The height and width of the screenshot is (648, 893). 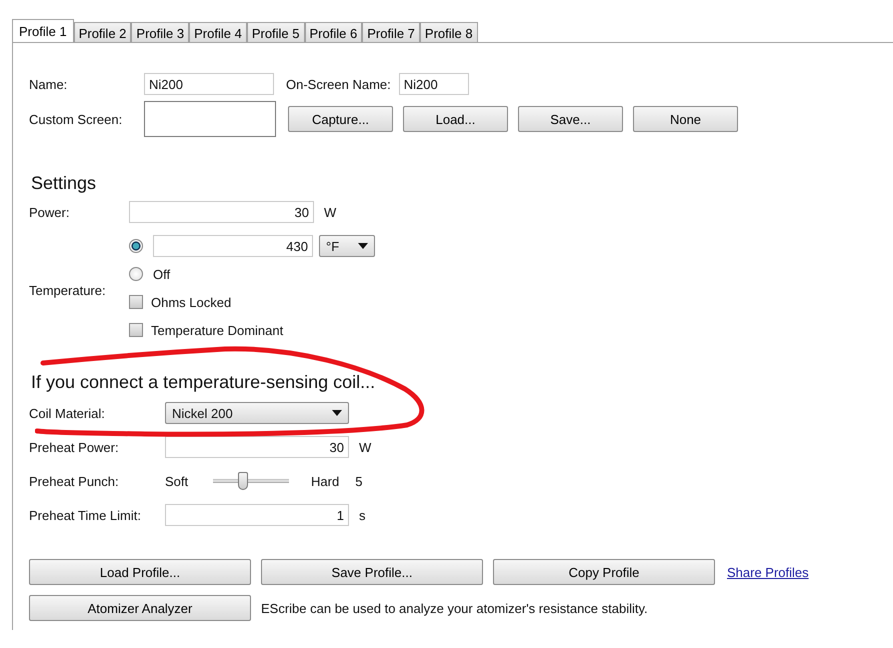 What do you see at coordinates (685, 119) in the screenshot?
I see `screen-button: None` at bounding box center [685, 119].